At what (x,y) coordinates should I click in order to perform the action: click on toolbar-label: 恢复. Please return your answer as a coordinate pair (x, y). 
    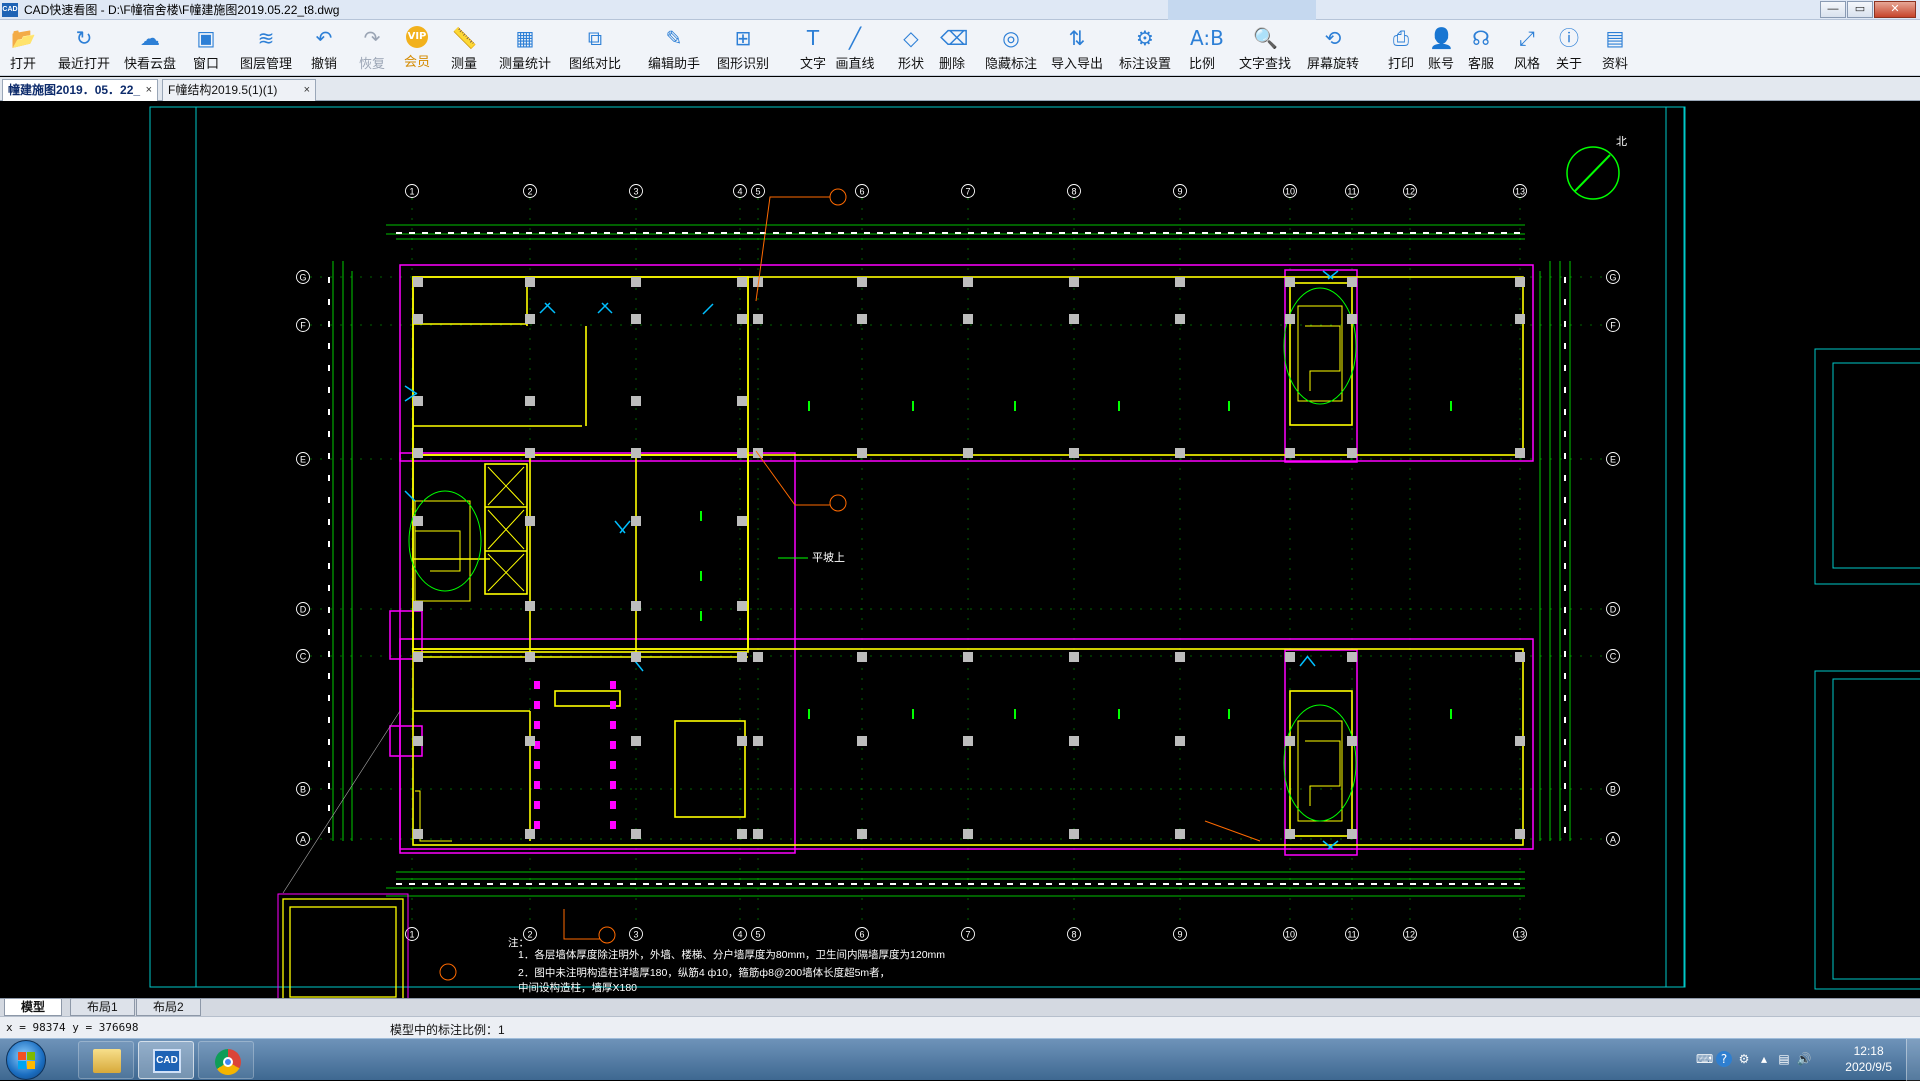
    Looking at the image, I should click on (371, 63).